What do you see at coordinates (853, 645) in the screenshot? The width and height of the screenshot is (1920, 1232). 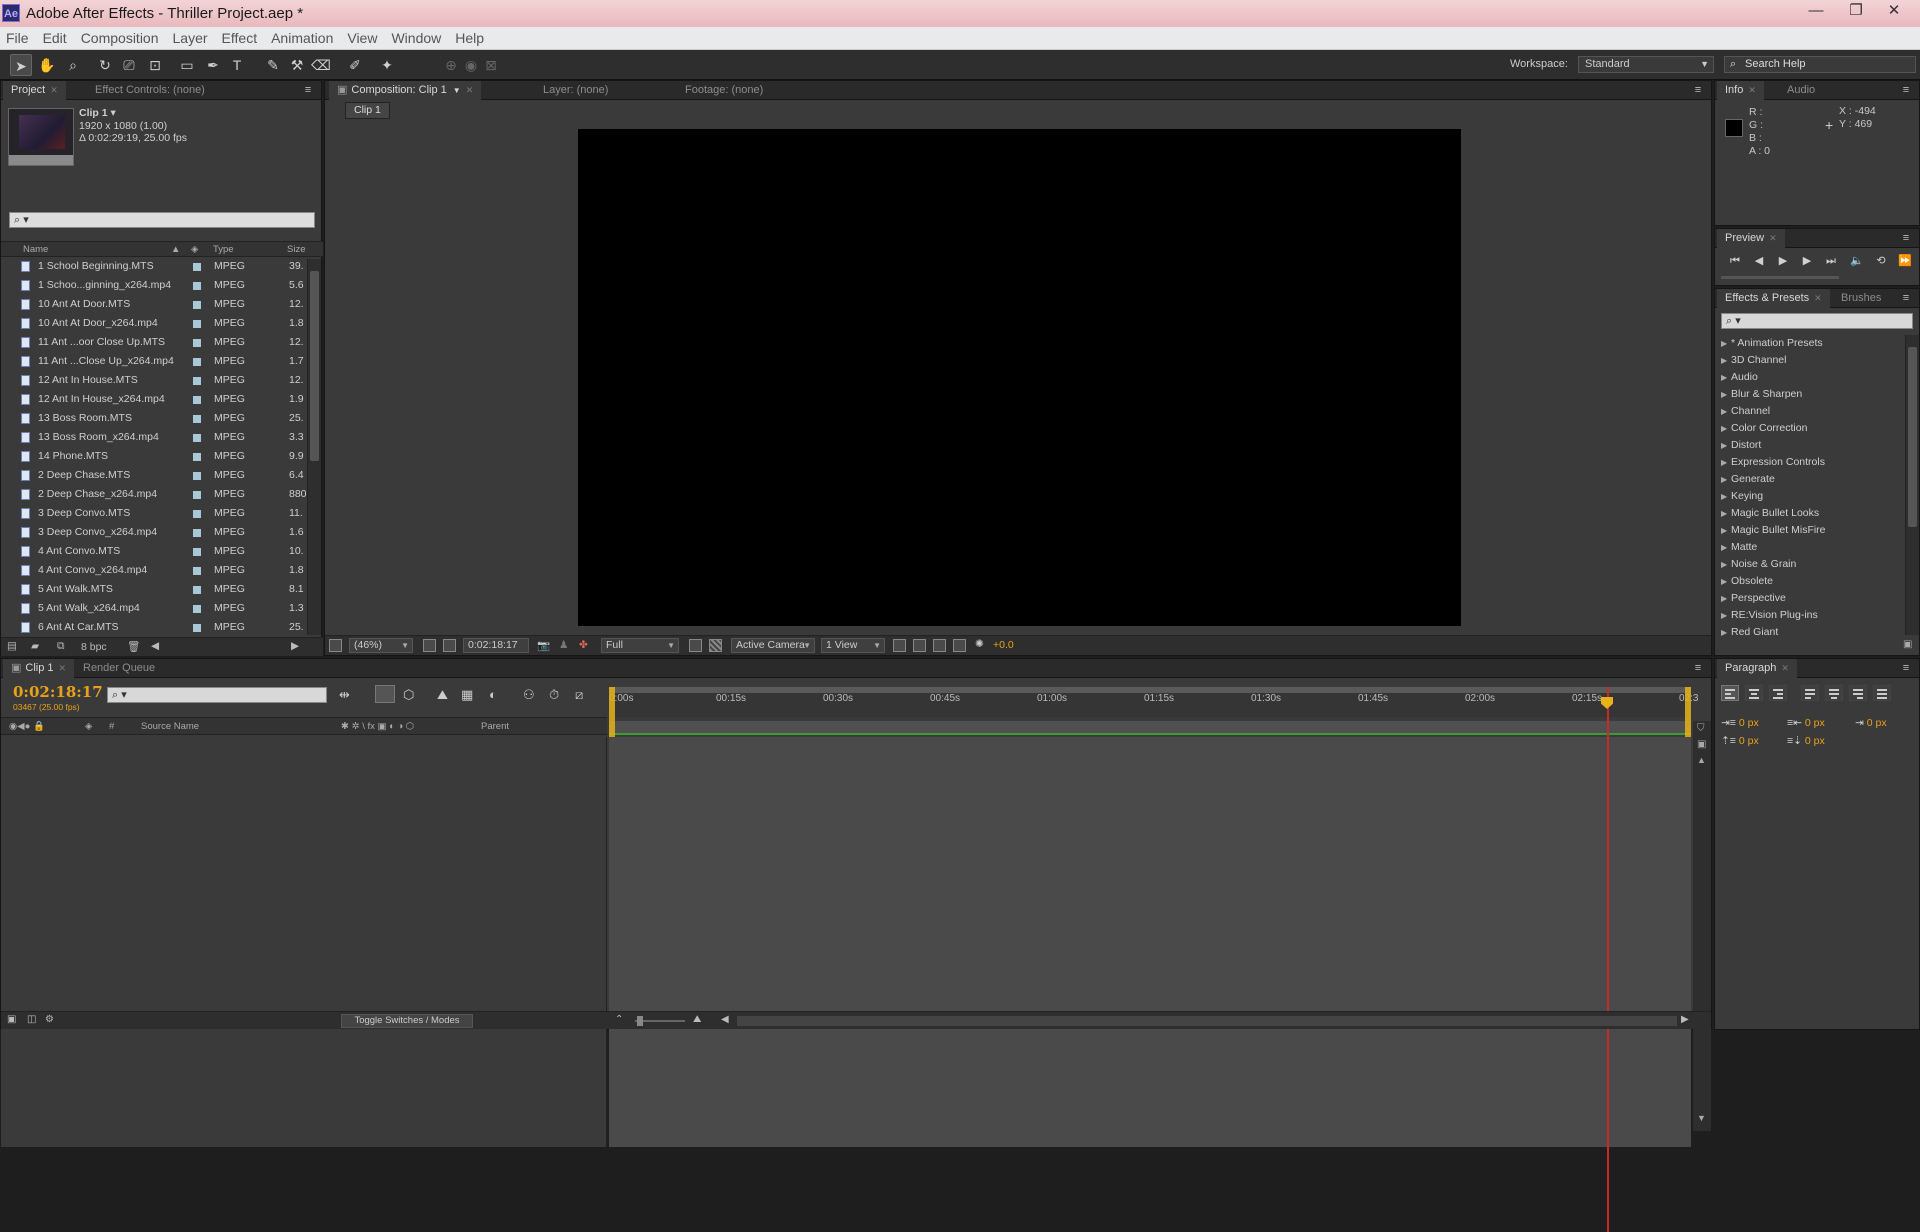 I see `views-dropdown: 1 View ▼` at bounding box center [853, 645].